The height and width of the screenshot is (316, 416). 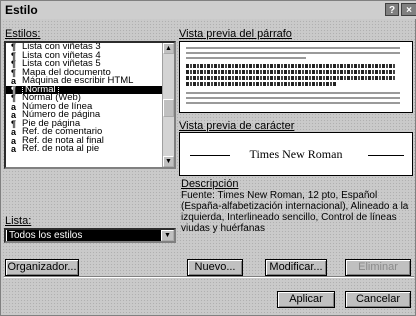 What do you see at coordinates (168, 108) in the screenshot?
I see `scroll-thumb` at bounding box center [168, 108].